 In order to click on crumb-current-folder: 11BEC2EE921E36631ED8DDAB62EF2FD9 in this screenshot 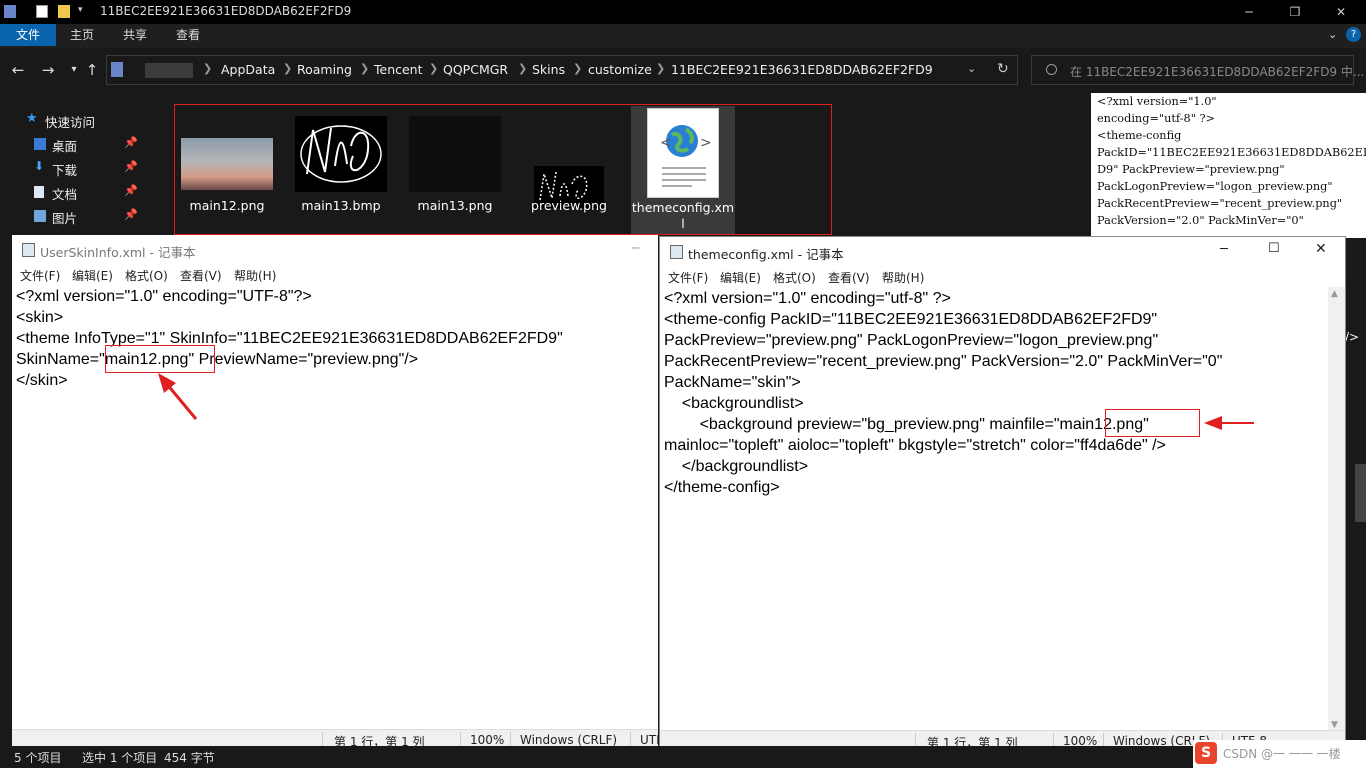, I will do `click(802, 69)`.